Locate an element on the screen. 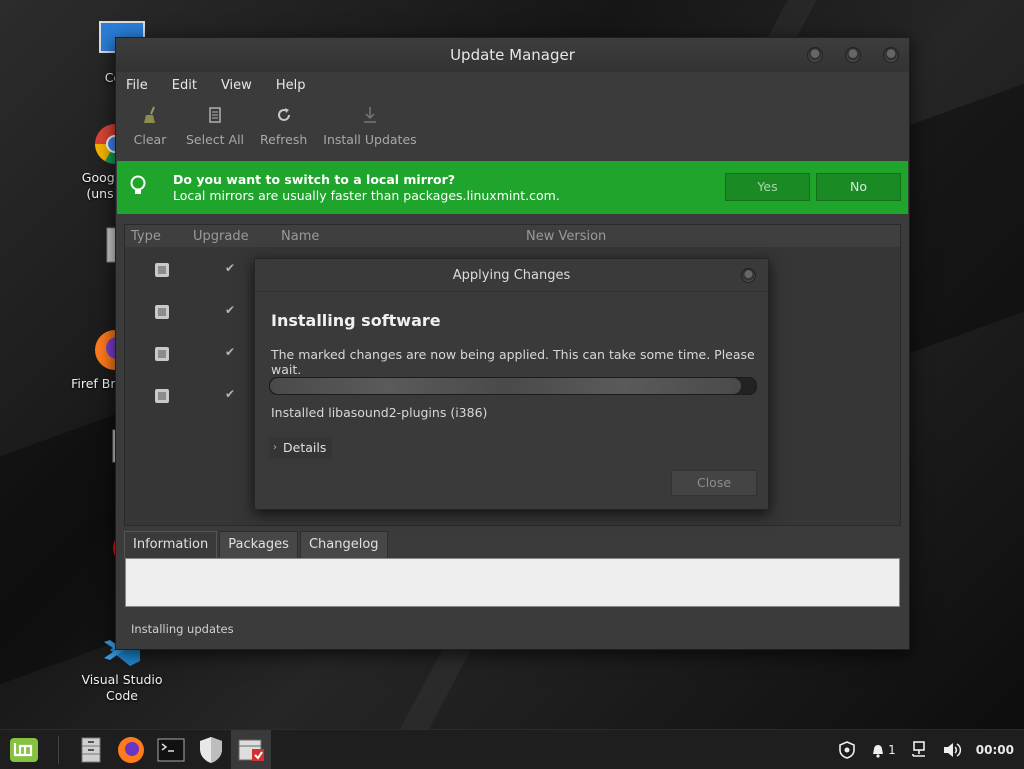 The image size is (1024, 769). taskbar-terminal is located at coordinates (171, 749).